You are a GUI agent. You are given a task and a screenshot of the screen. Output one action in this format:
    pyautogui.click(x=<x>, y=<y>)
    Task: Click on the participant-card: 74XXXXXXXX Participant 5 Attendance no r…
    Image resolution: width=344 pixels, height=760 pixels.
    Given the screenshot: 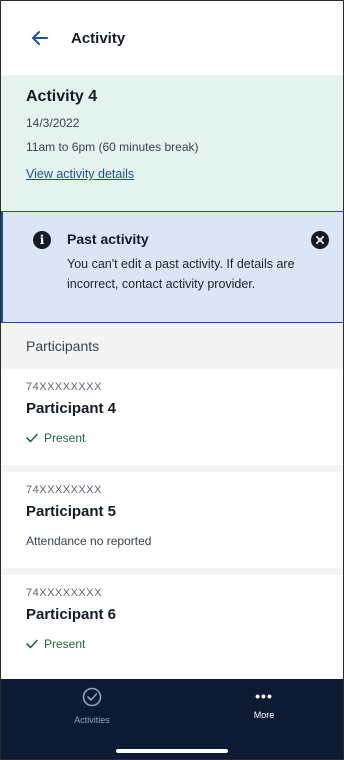 What is the action you would take?
    pyautogui.click(x=172, y=520)
    